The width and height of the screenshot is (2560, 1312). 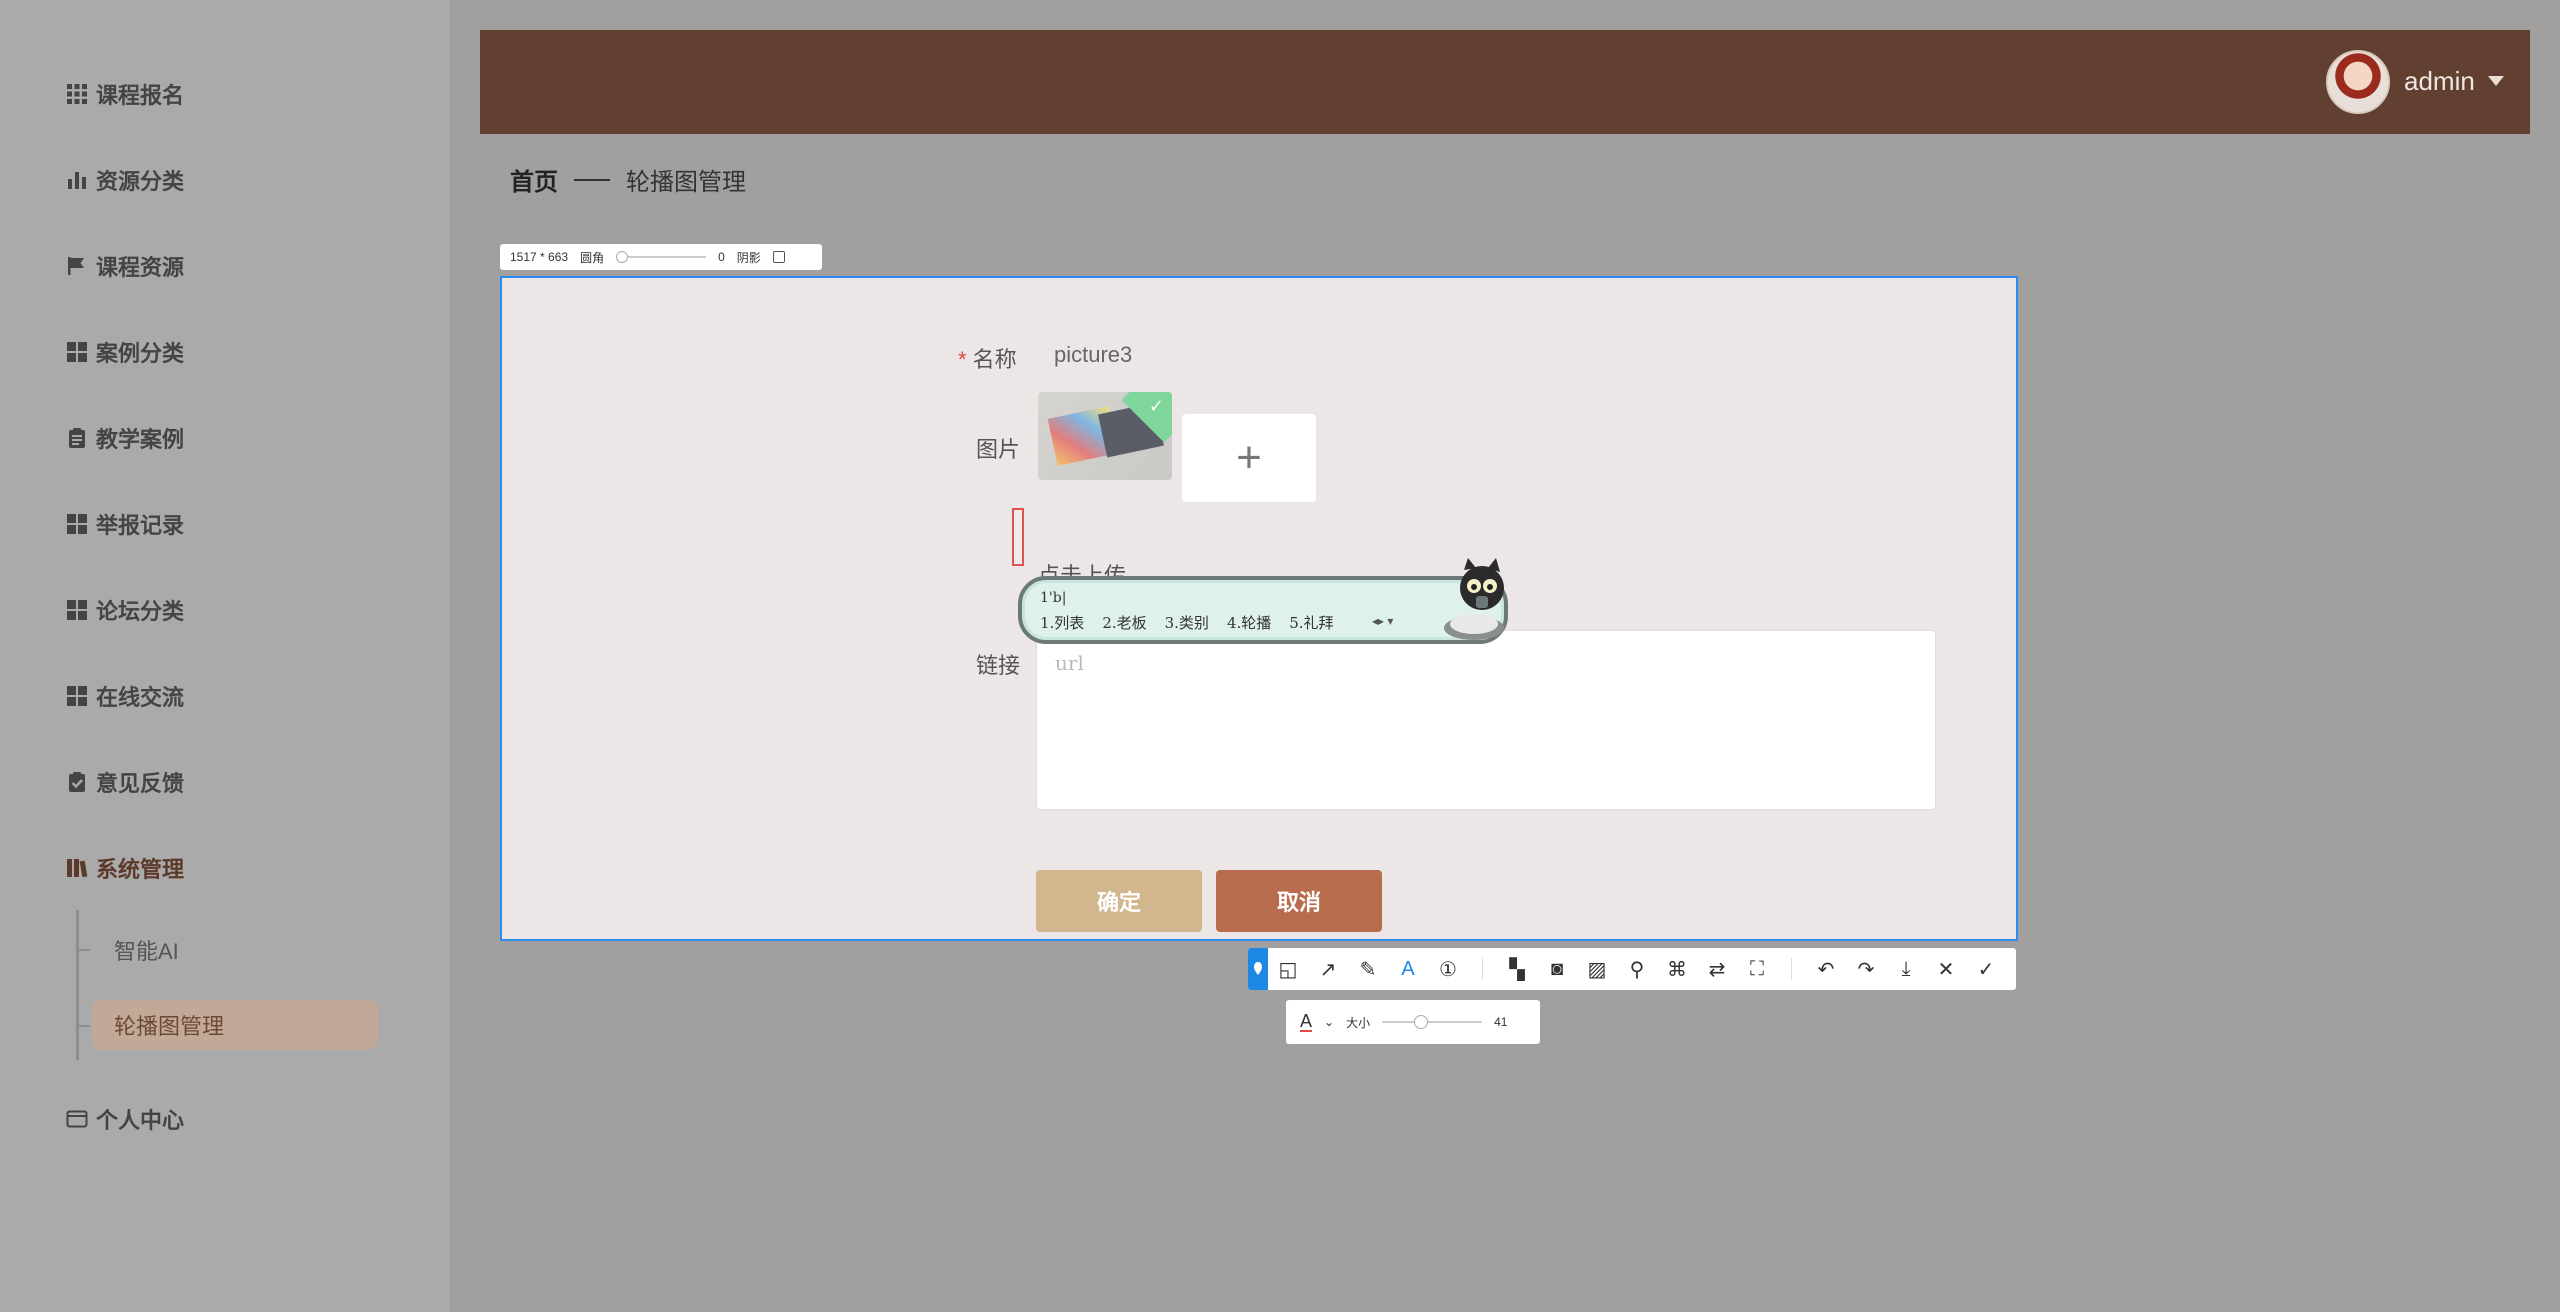 I want to click on ime-candidate: 2.老板, so click(x=1124, y=622).